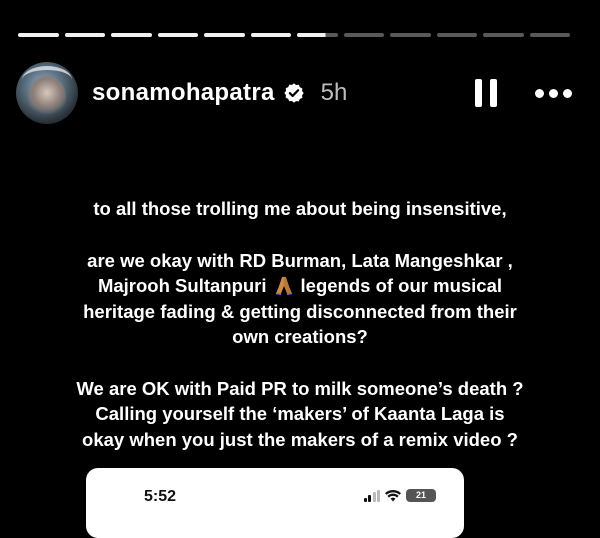 This screenshot has width=600, height=538. What do you see at coordinates (294, 35) in the screenshot?
I see `story-progress-bar` at bounding box center [294, 35].